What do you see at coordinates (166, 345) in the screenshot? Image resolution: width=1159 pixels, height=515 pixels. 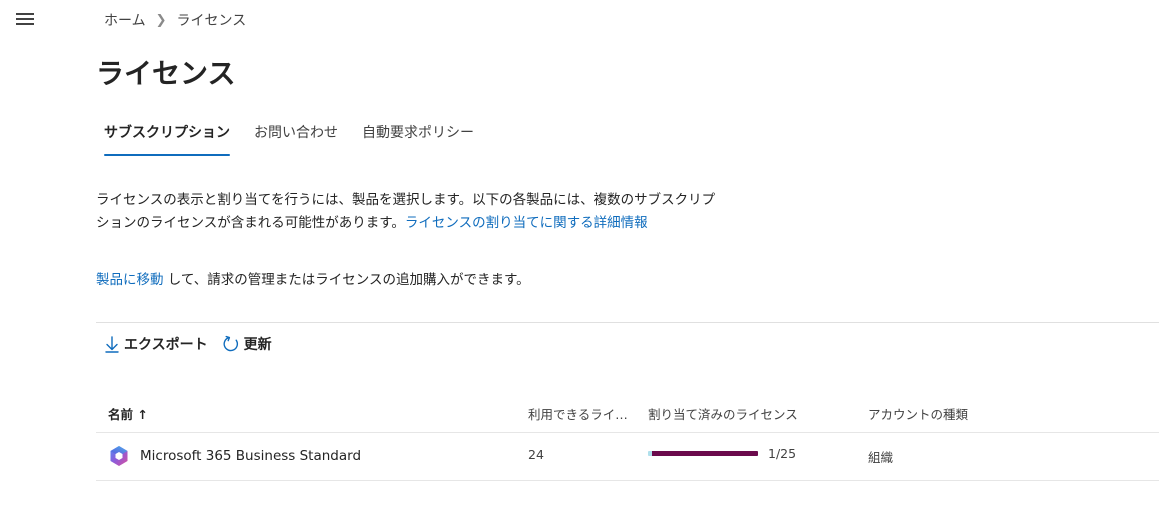 I see `export-label: エクスポート` at bounding box center [166, 345].